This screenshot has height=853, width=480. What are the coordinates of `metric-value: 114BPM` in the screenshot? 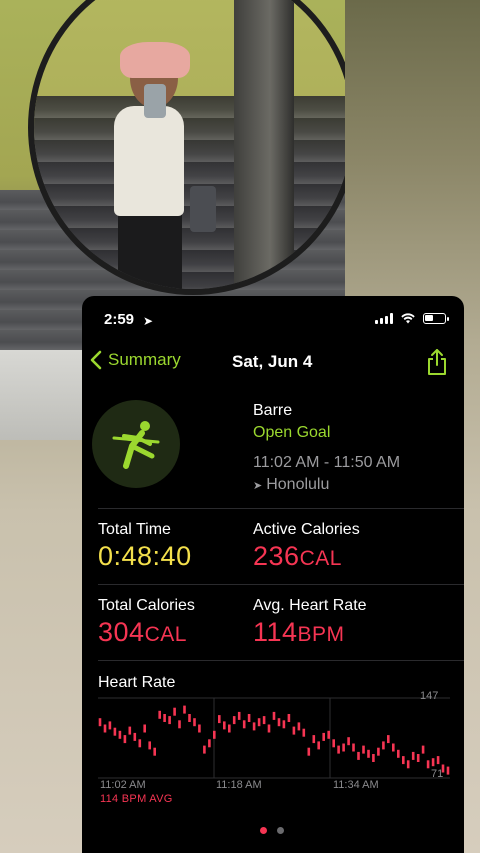 It's located at (310, 632).